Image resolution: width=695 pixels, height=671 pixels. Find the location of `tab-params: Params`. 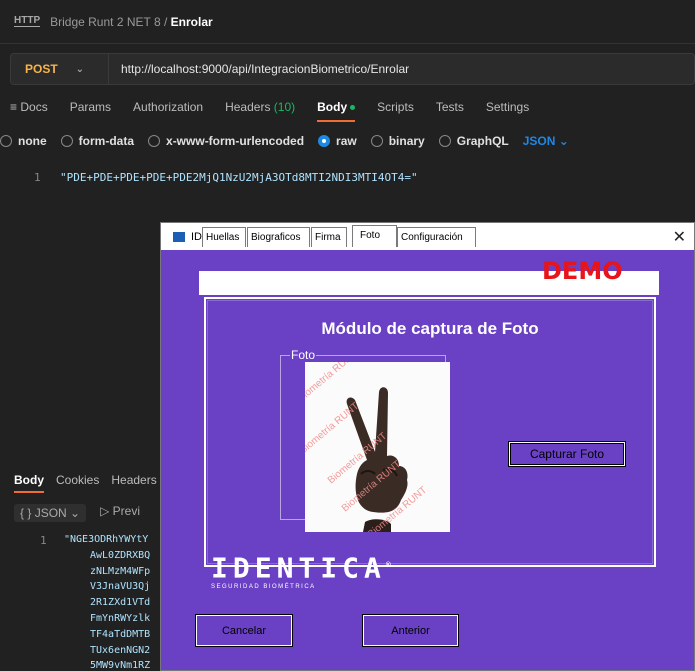

tab-params: Params is located at coordinates (90, 111).